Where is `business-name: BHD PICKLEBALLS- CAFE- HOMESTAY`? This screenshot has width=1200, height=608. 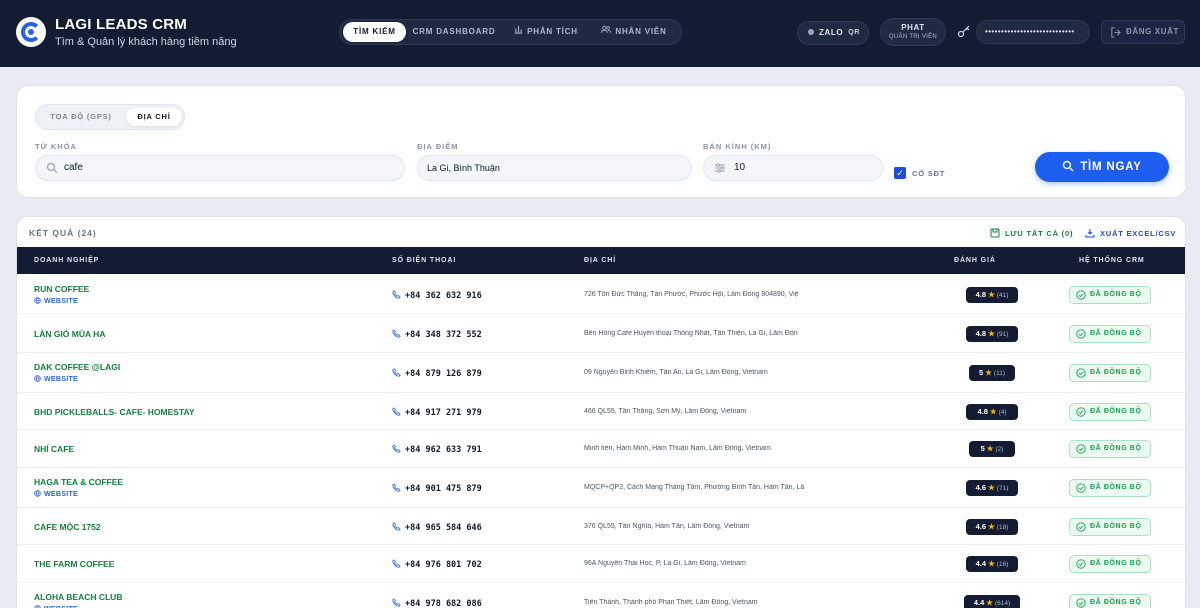 business-name: BHD PICKLEBALLS- CAFE- HOMESTAY is located at coordinates (114, 412).